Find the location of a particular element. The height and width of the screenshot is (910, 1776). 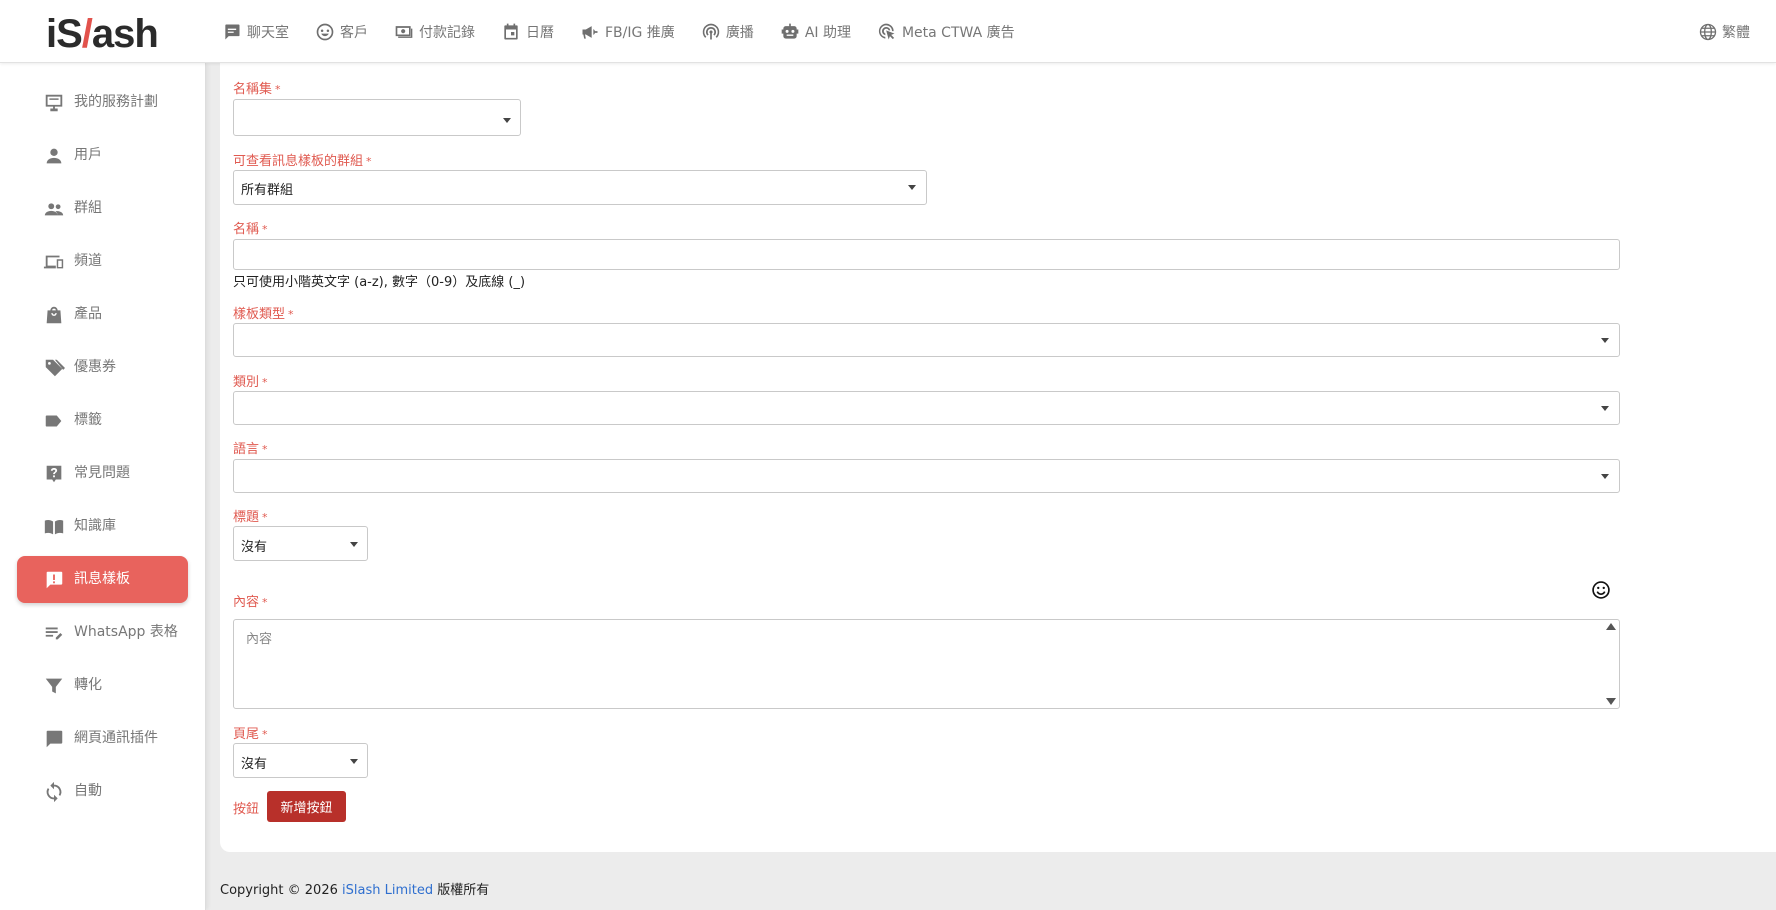

template-type-label: 樣板類型 * is located at coordinates (263, 314).